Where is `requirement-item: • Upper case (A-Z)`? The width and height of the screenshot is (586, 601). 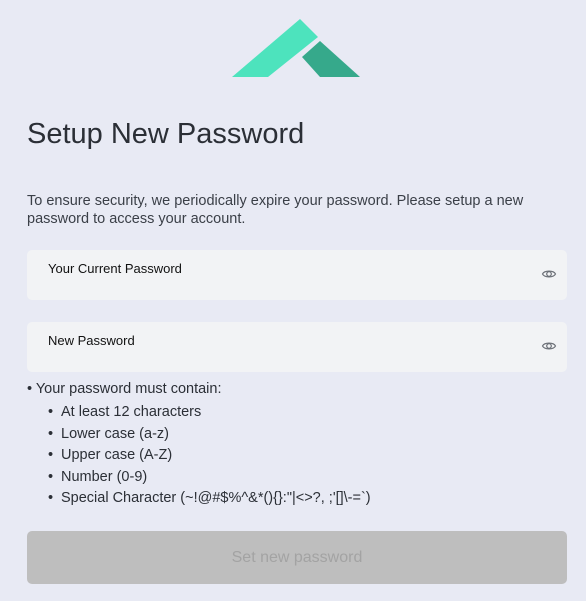 requirement-item: • Upper case (A-Z) is located at coordinates (110, 455).